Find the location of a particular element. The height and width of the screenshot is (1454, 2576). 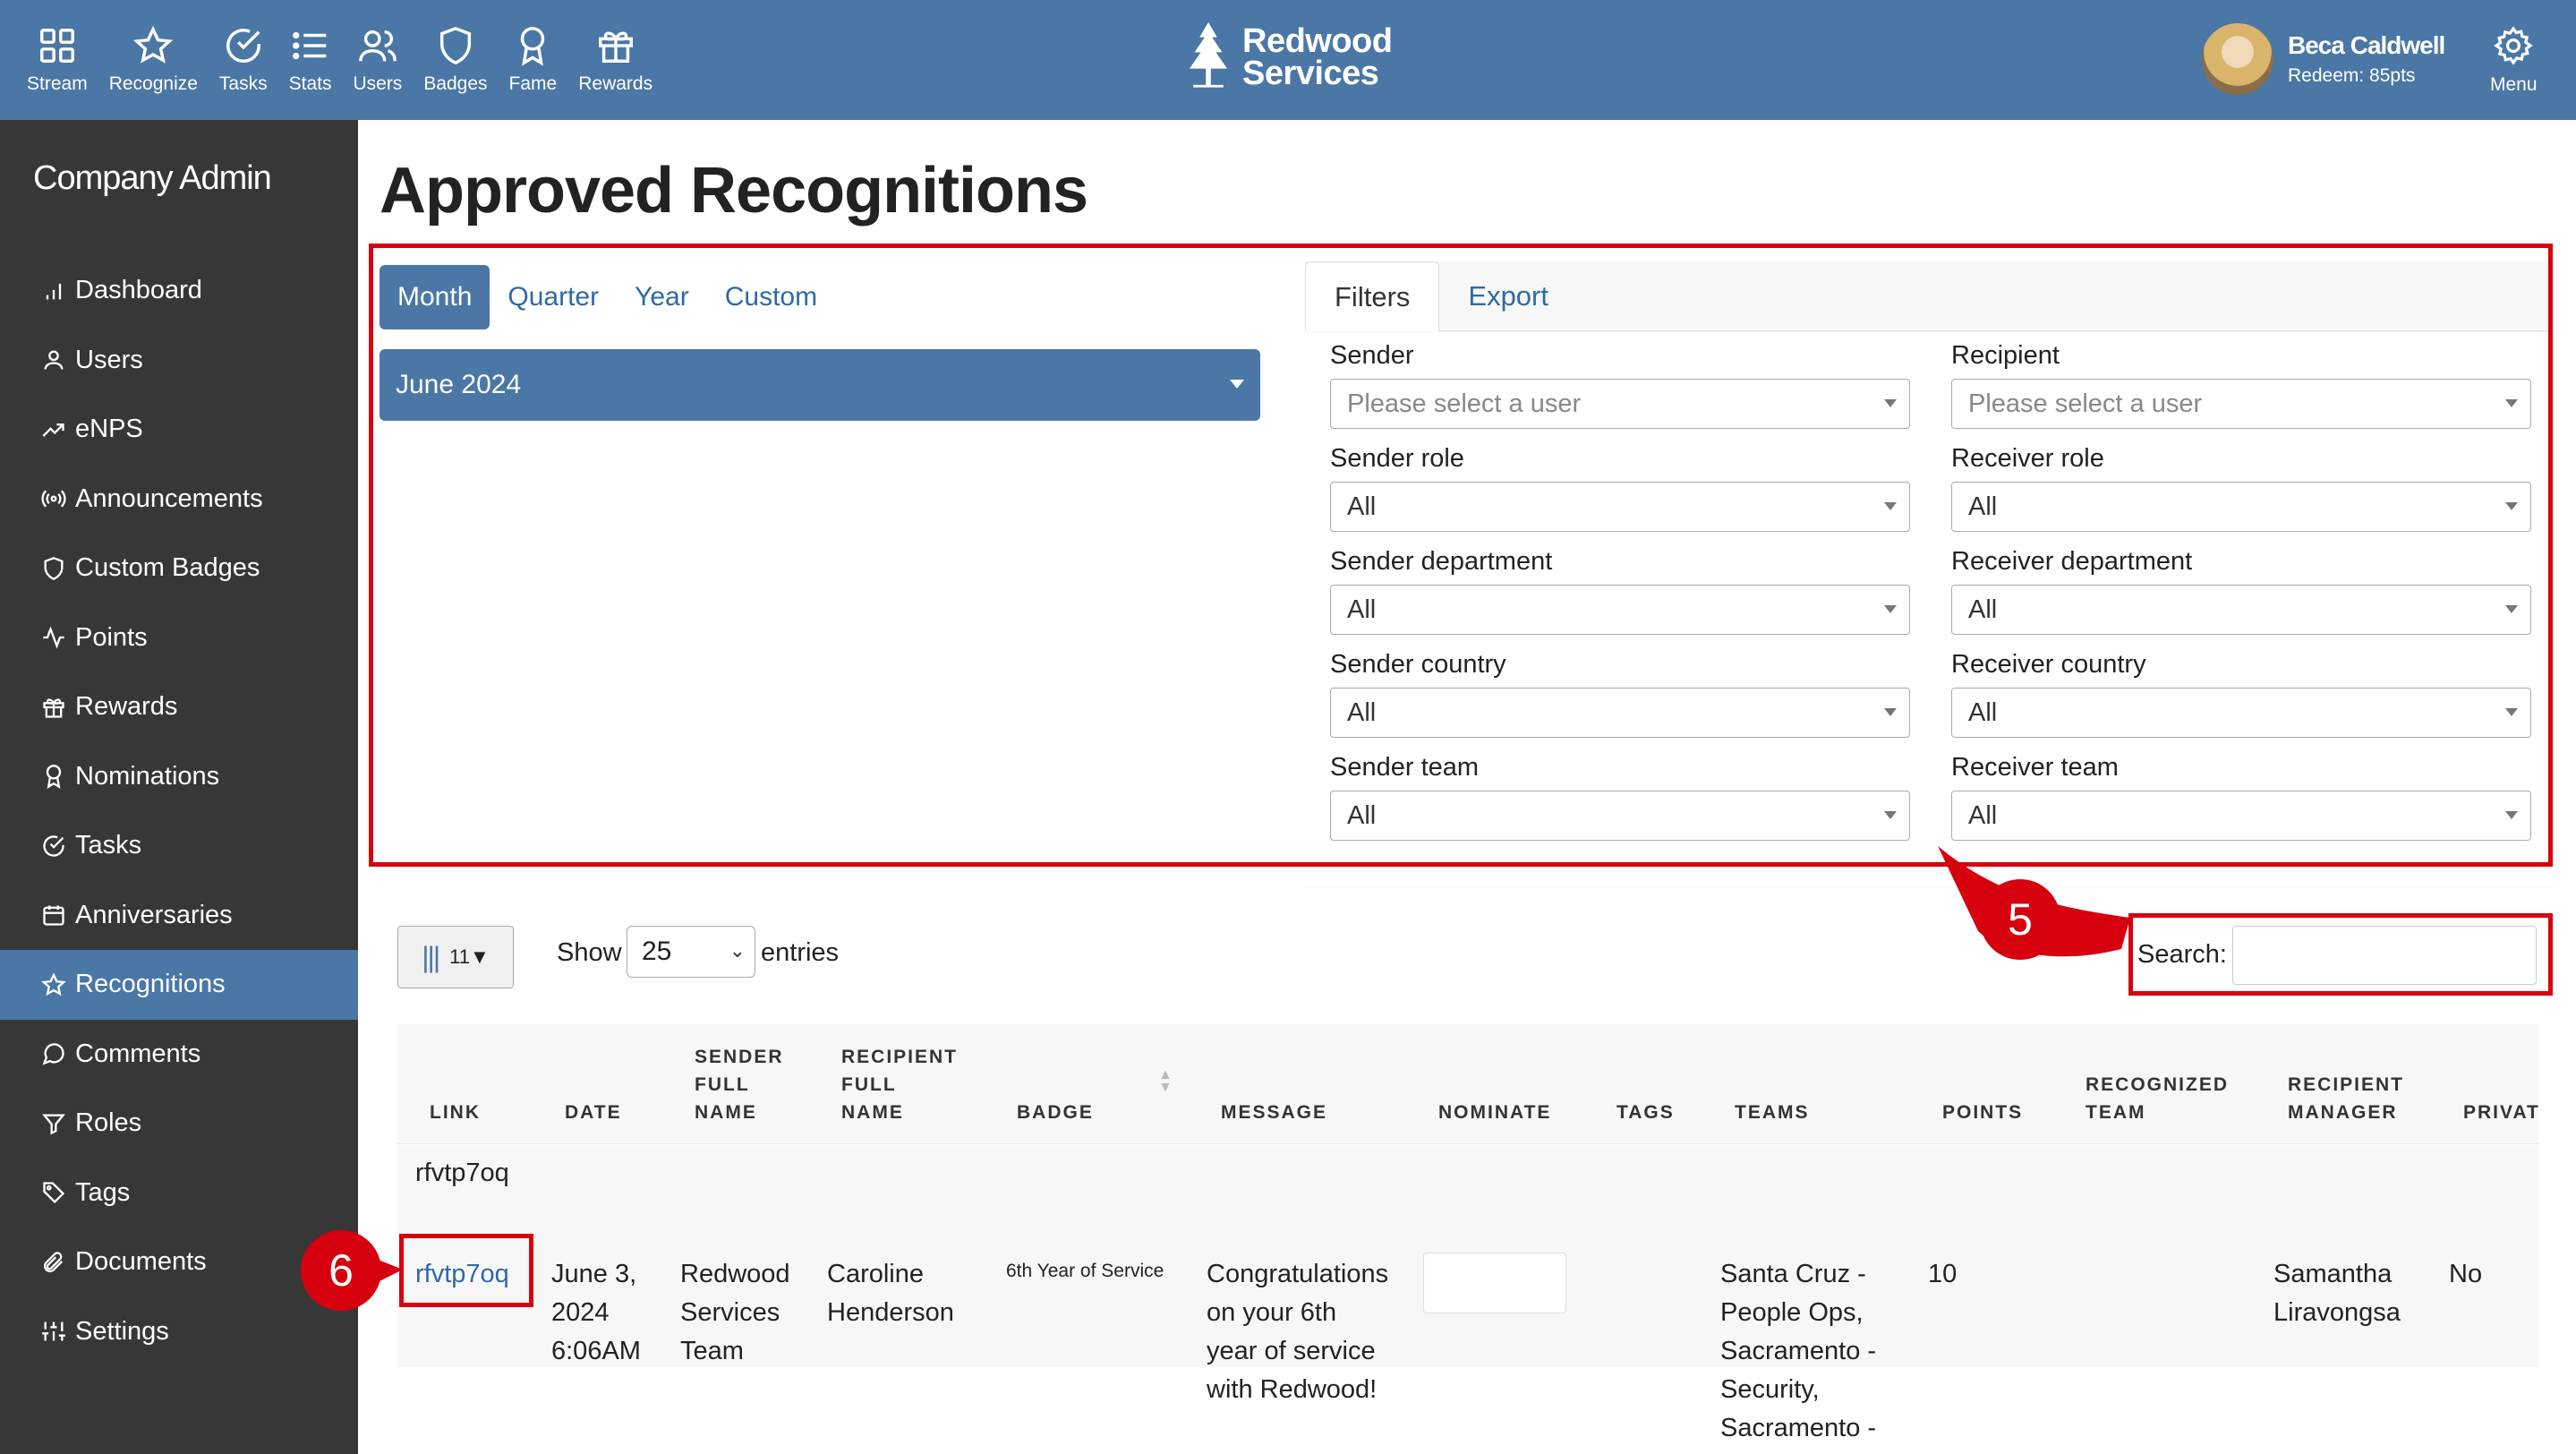

column-header-date: DATE is located at coordinates (593, 1112).